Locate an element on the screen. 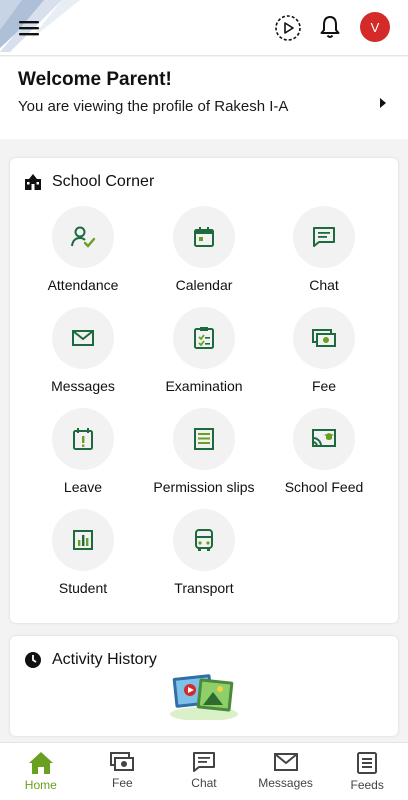 Image resolution: width=408 pixels, height=800 pixels. notifications-button is located at coordinates (330, 27).